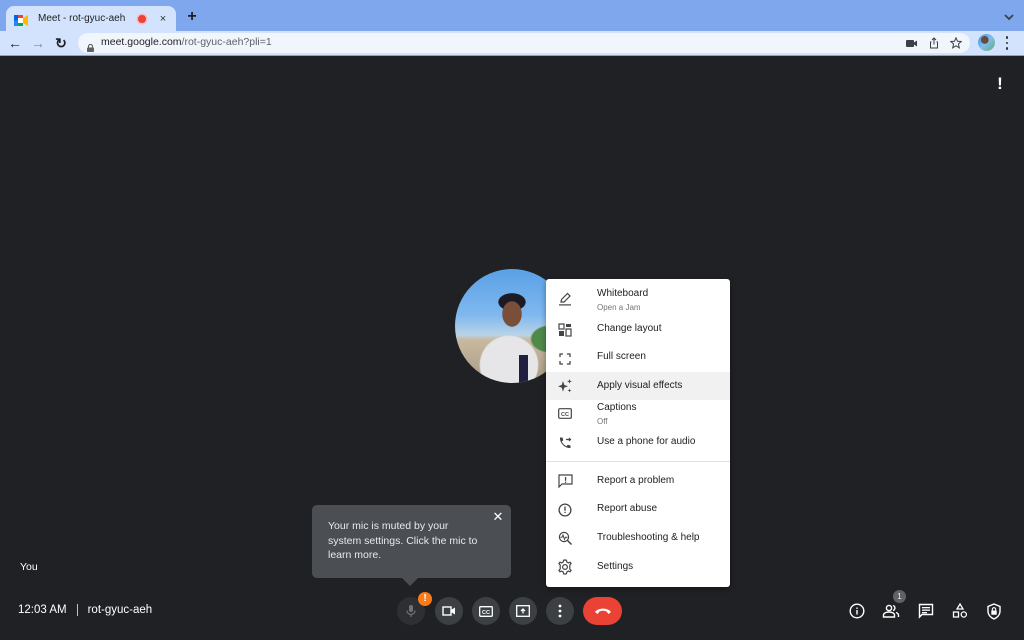 The width and height of the screenshot is (1024, 640). Describe the element at coordinates (524, 43) in the screenshot. I see `address-bar: meet.google.com/rot-gyuc-aeh?pli=1` at that location.